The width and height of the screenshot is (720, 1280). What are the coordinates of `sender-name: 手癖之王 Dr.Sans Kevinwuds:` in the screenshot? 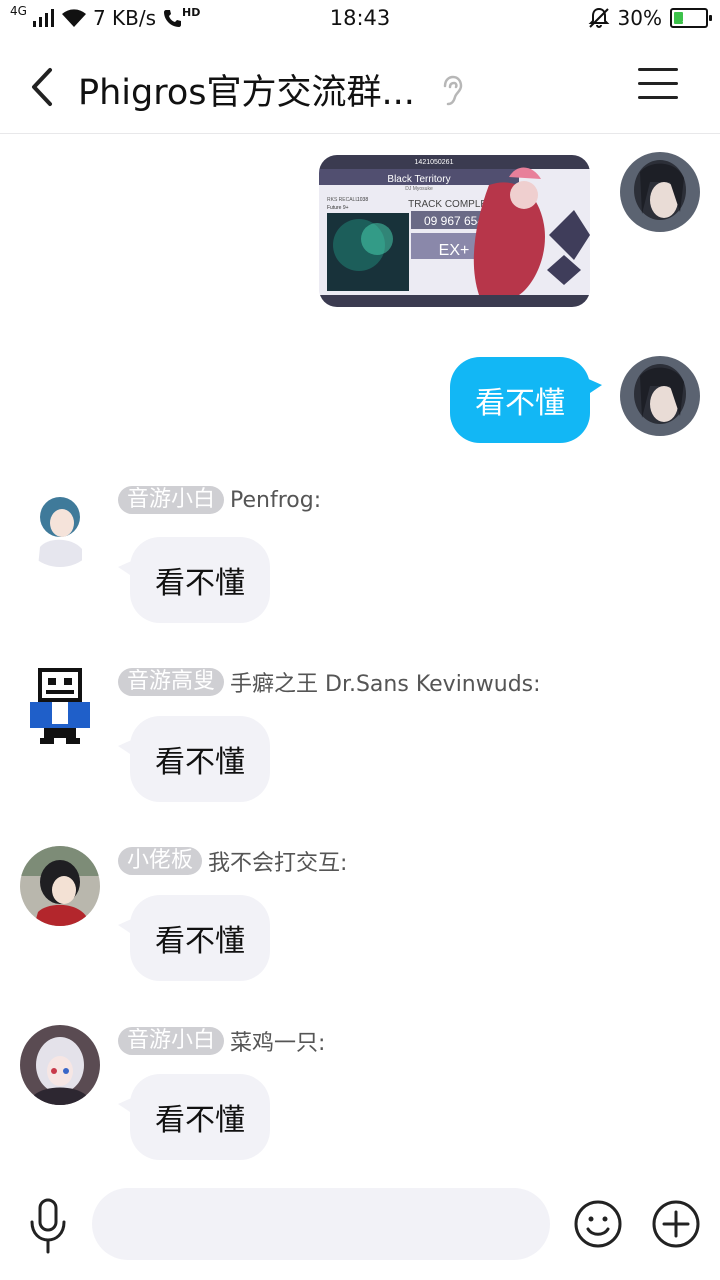 It's located at (385, 682).